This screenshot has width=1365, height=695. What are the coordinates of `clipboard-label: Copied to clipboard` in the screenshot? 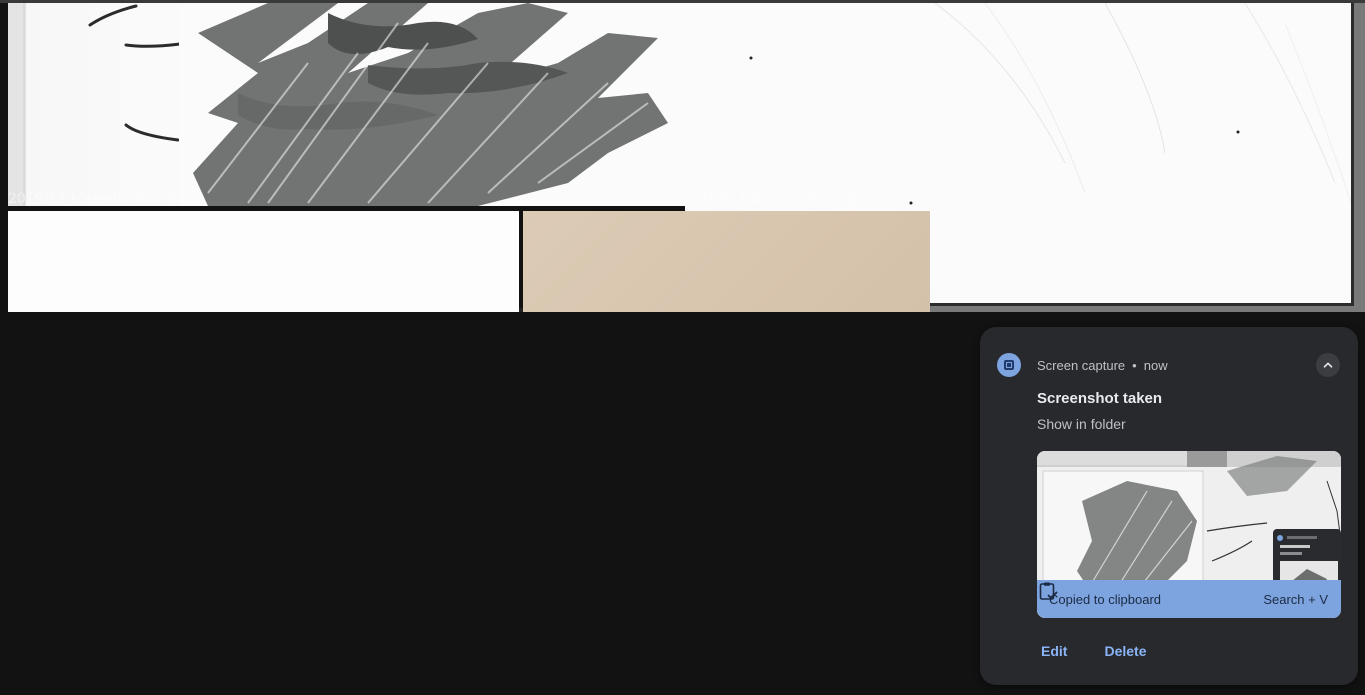 It's located at (1105, 599).